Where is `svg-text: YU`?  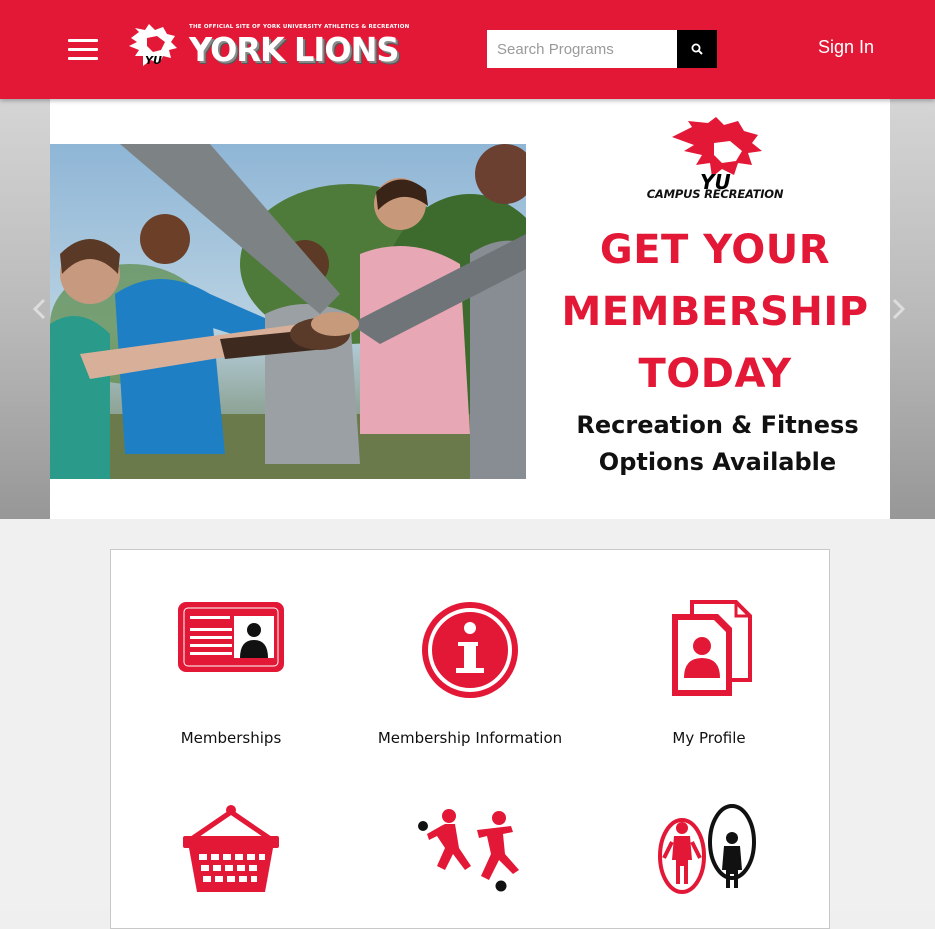 svg-text: YU is located at coordinates (153, 60).